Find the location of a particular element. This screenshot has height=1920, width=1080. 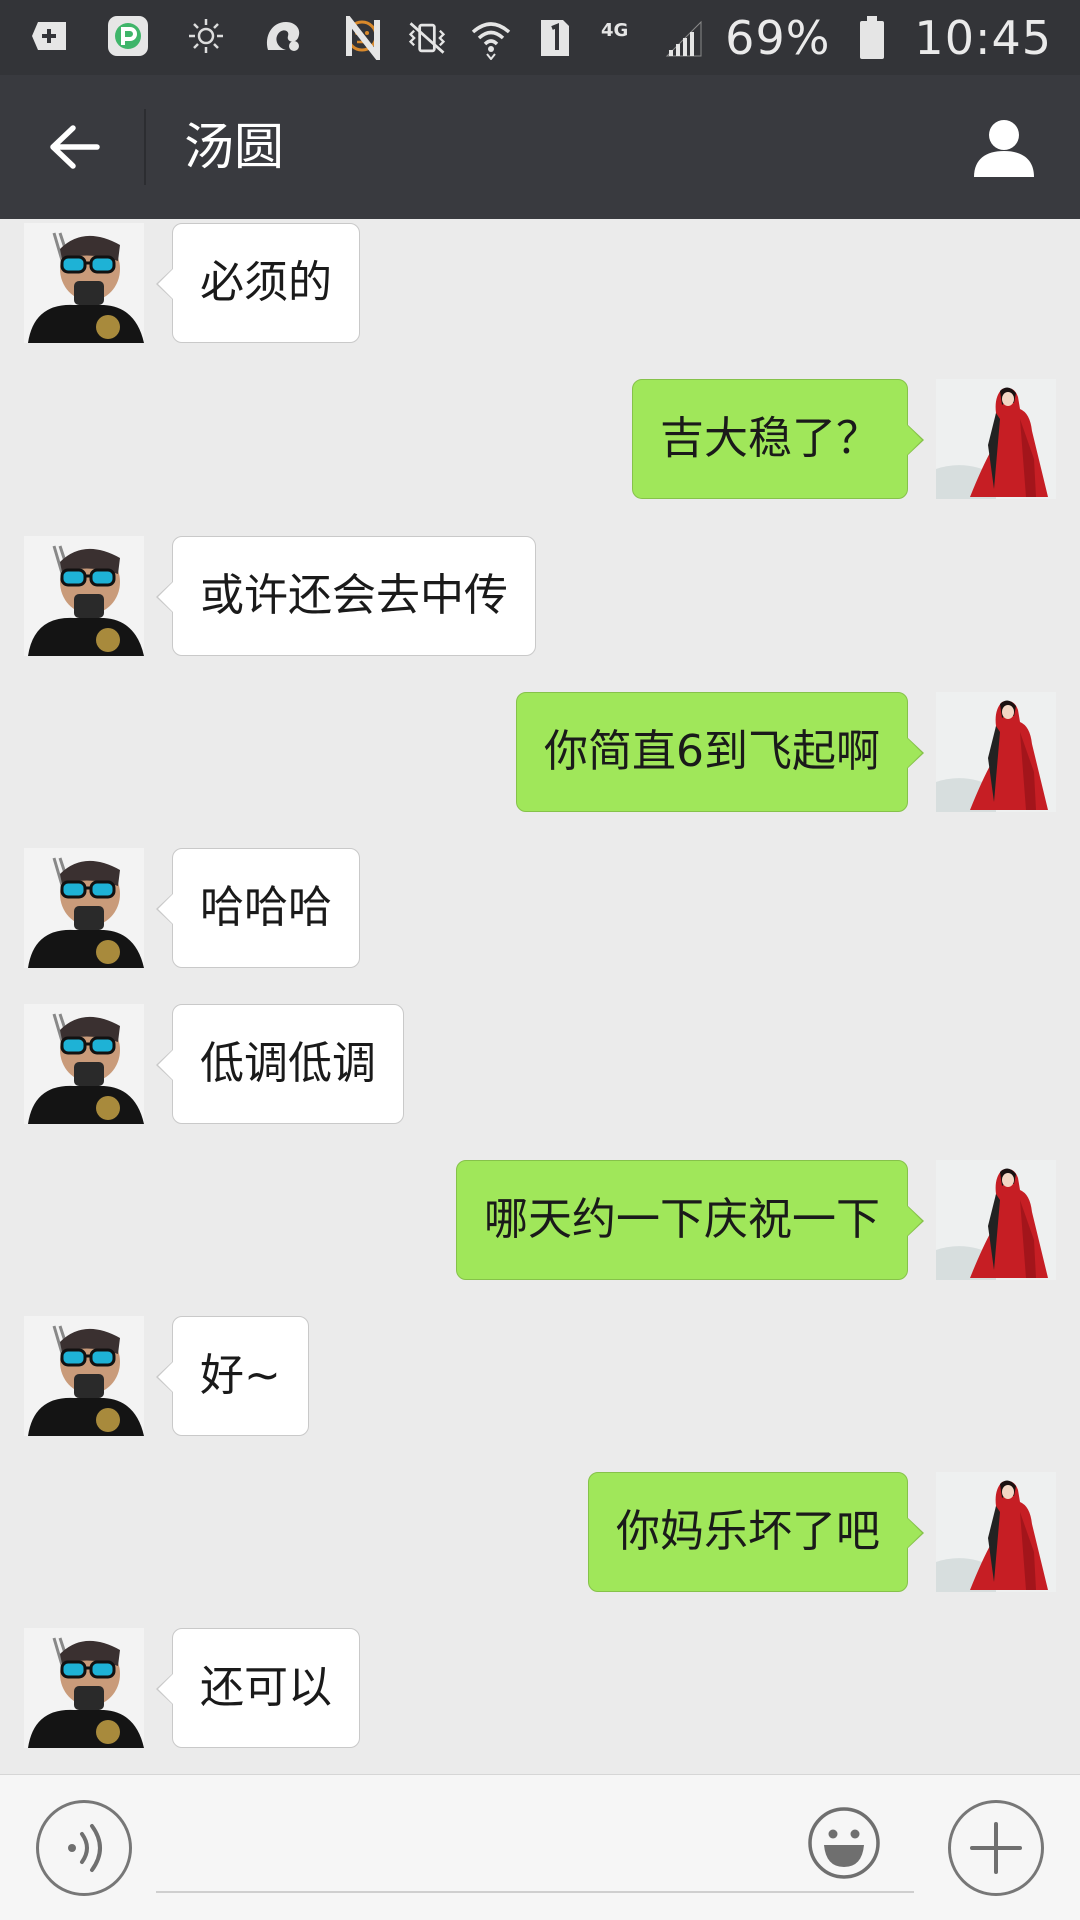

wifi-icon is located at coordinates (491, 38).